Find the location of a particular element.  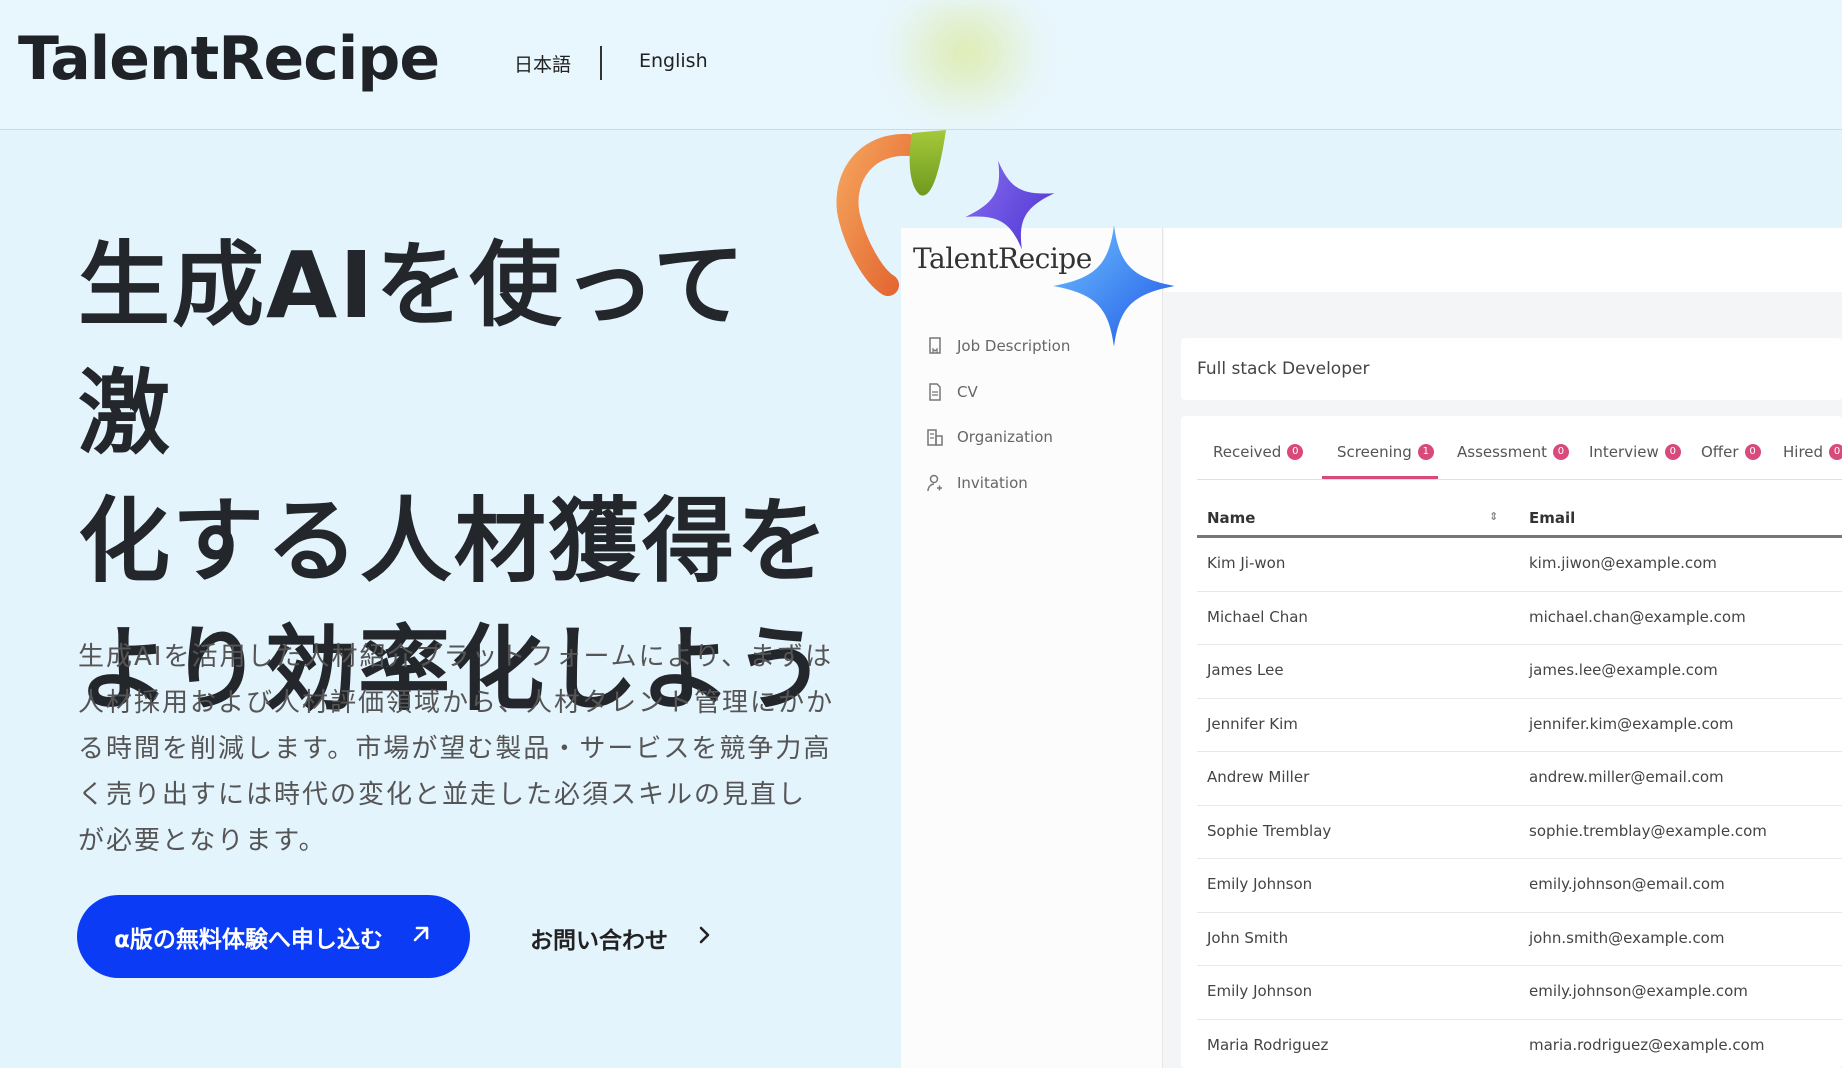

language-english-link: English is located at coordinates (673, 61).